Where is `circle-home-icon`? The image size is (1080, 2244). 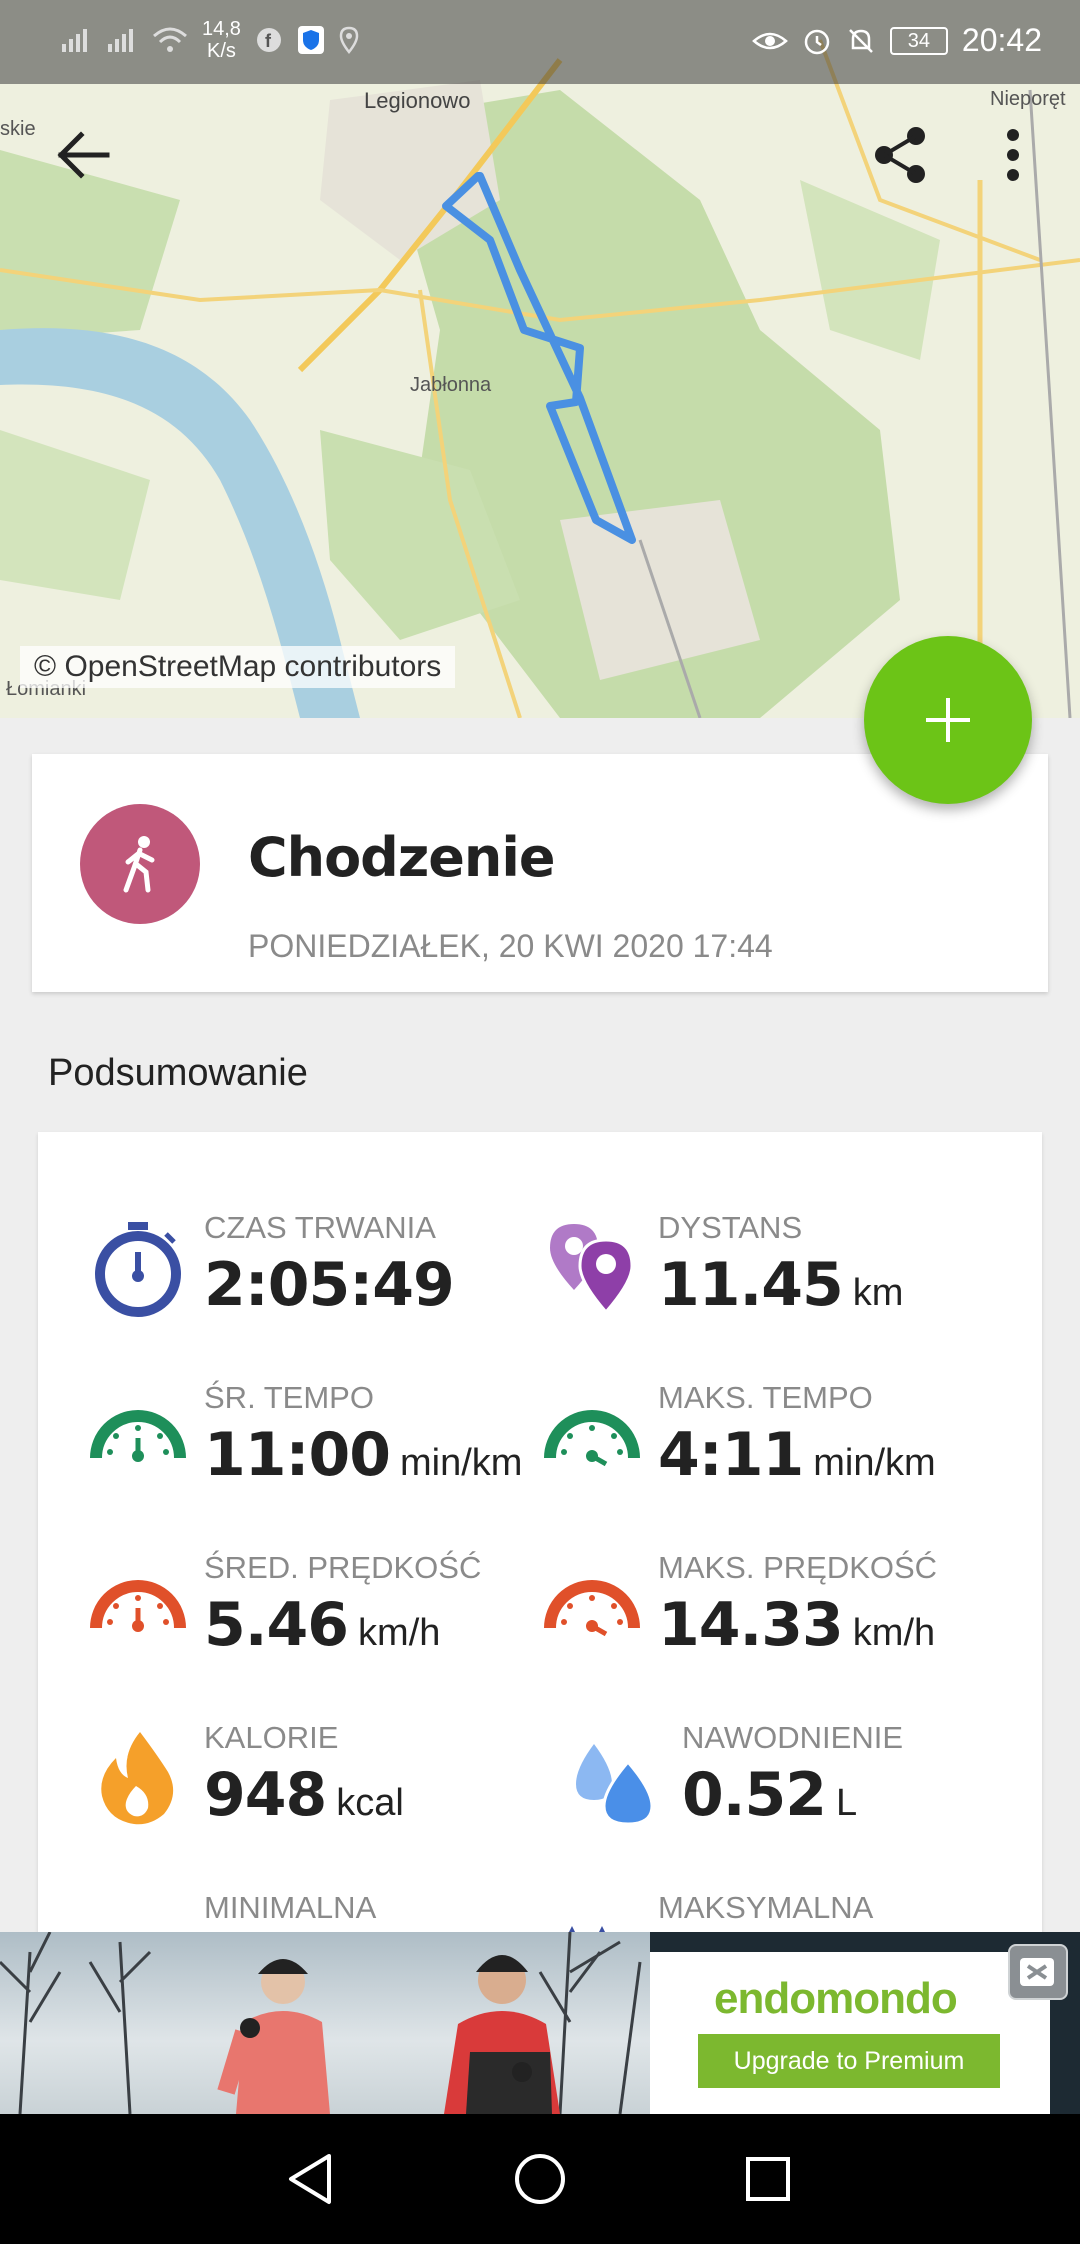 circle-home-icon is located at coordinates (540, 2179).